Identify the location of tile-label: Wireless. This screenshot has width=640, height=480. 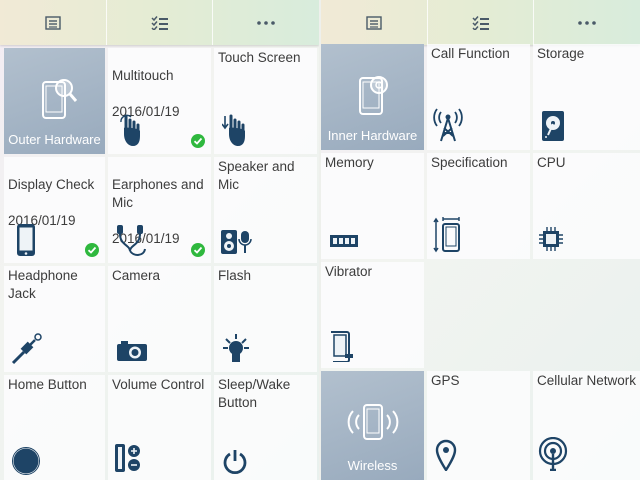
(372, 465).